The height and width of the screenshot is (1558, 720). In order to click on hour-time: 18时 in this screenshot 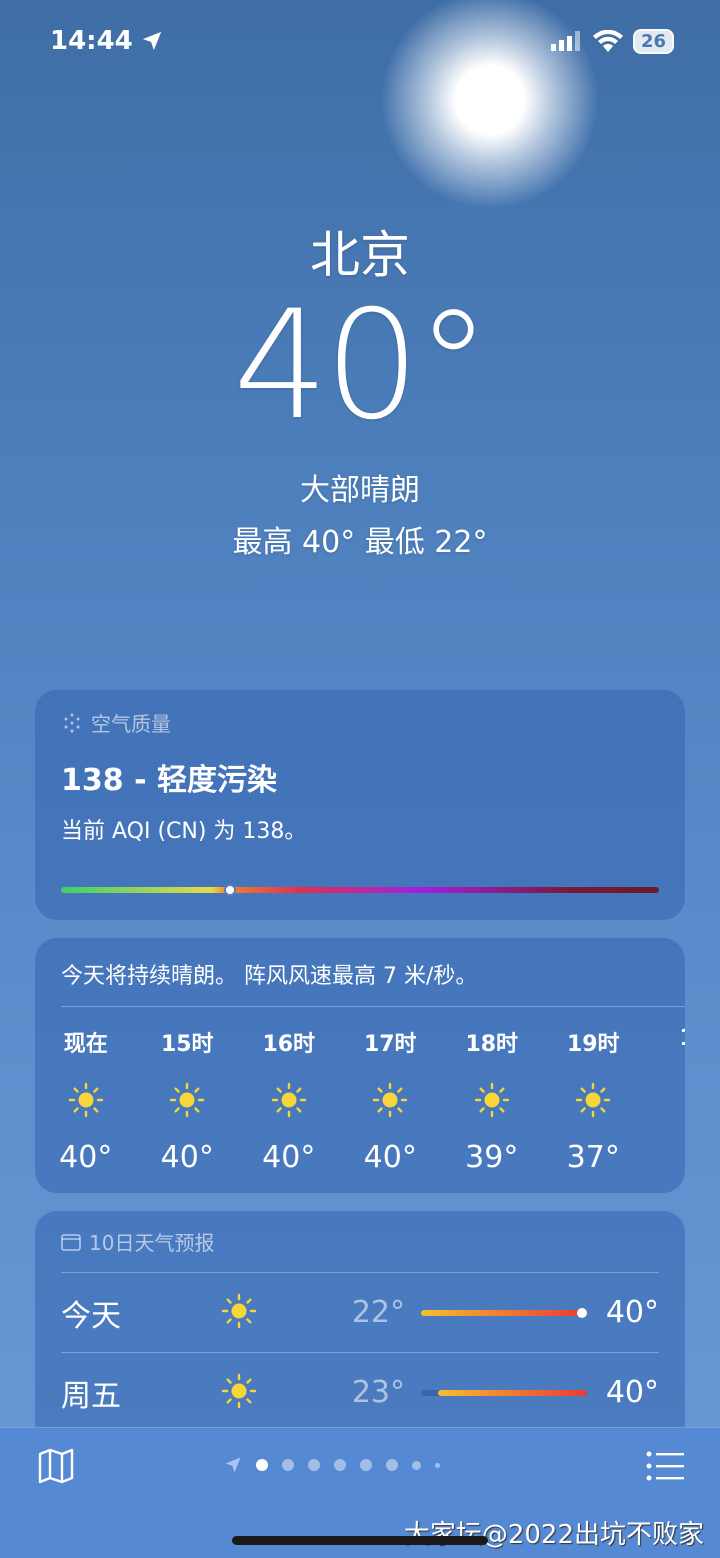, I will do `click(492, 1044)`.